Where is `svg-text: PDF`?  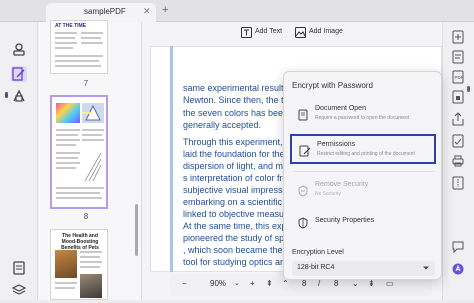 svg-text: PDF is located at coordinates (459, 77).